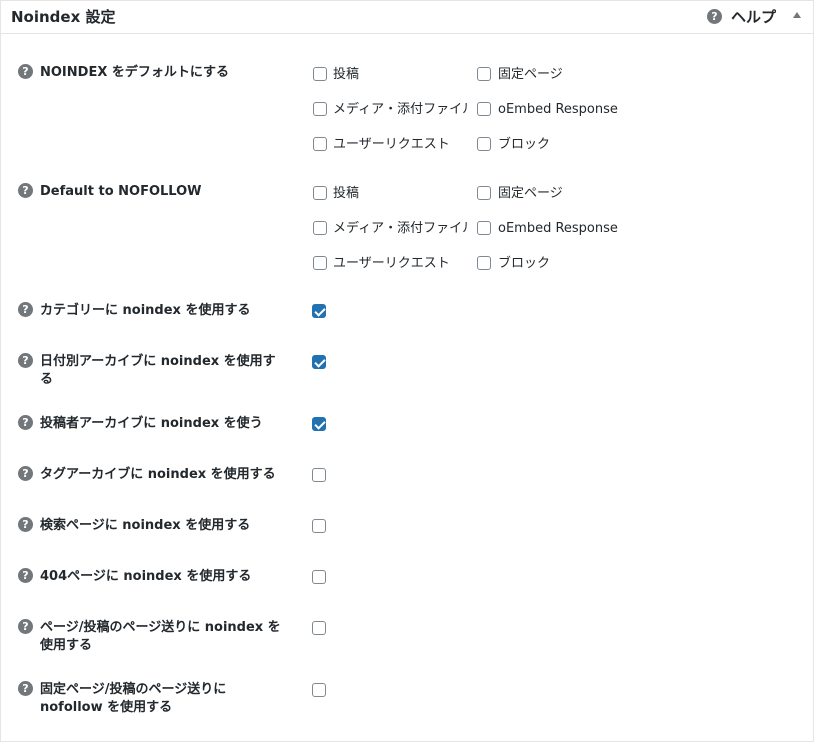  What do you see at coordinates (484, 193) in the screenshot?
I see `nofollow-page-checkbox` at bounding box center [484, 193].